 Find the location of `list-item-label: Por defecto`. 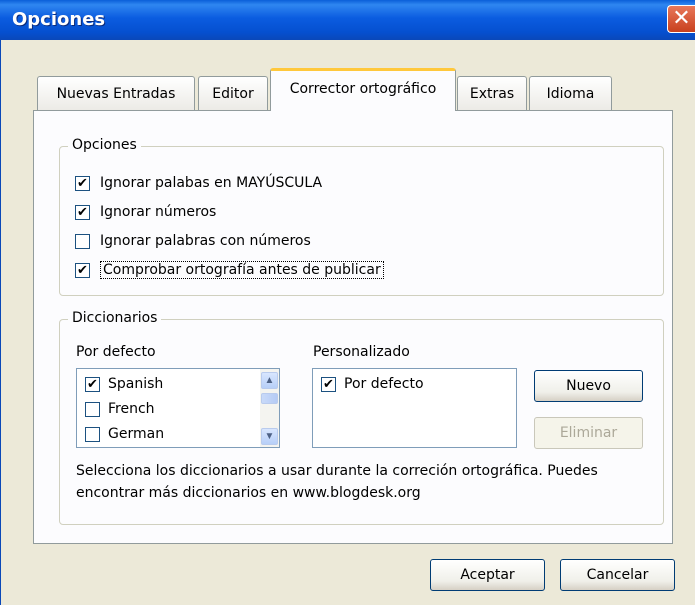

list-item-label: Por defecto is located at coordinates (384, 384).